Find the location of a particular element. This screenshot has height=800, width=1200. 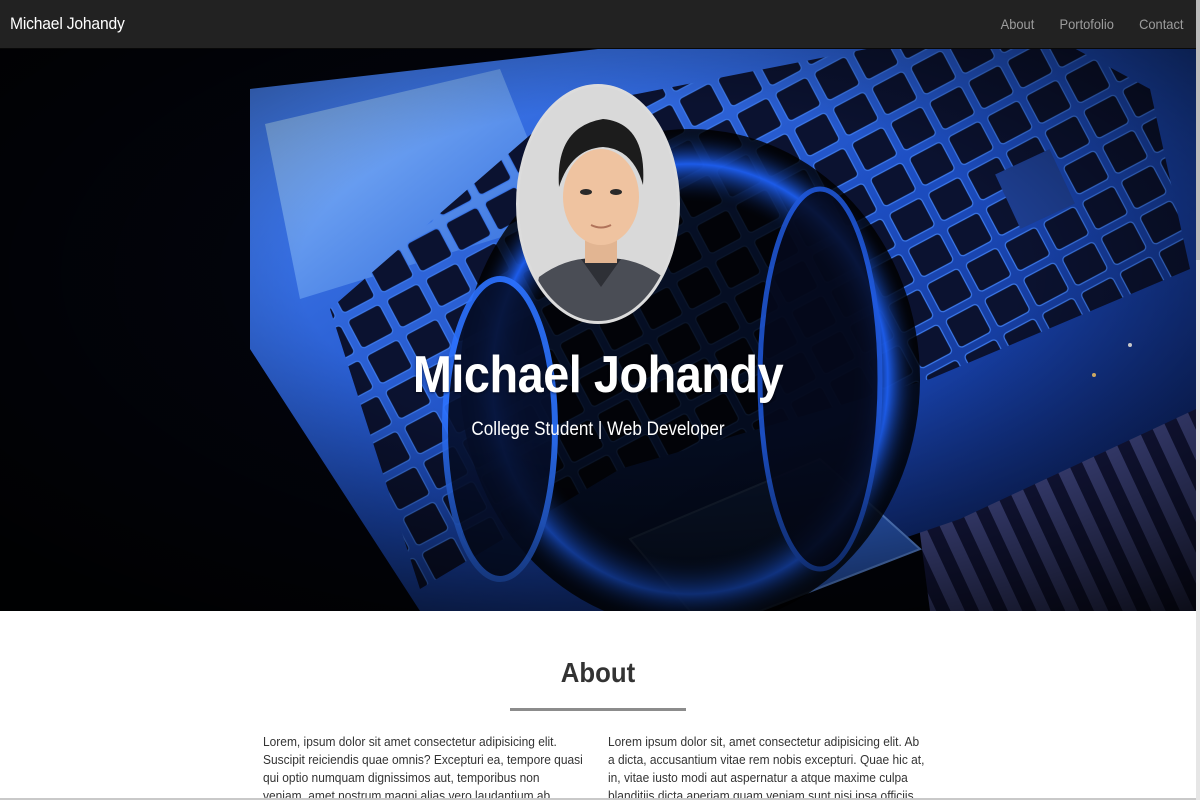

scrollbar is located at coordinates (1198, 400).